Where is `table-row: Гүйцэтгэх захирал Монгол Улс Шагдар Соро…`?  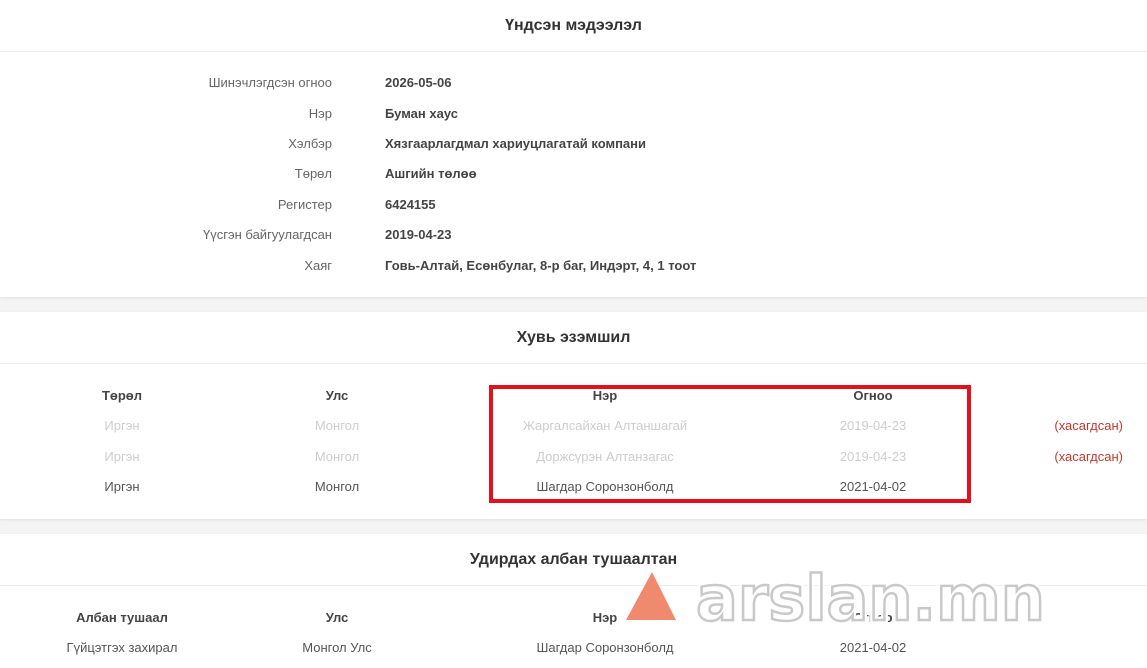 table-row: Гүйцэтгэх захирал Монгол Улс Шагдар Соро… is located at coordinates (573, 648).